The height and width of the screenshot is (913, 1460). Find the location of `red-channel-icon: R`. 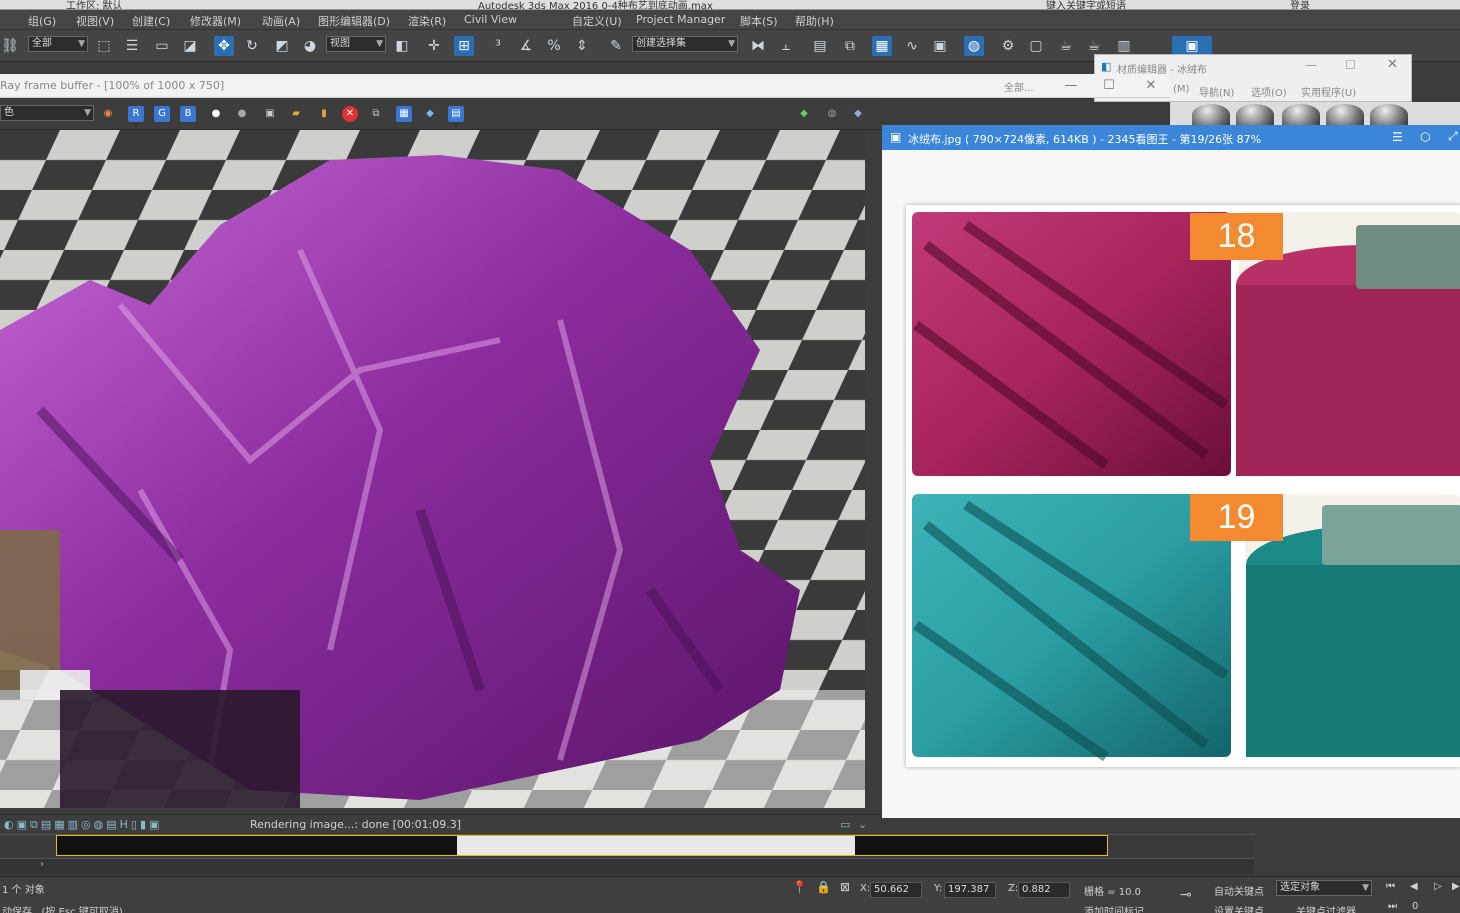

red-channel-icon: R is located at coordinates (136, 114).